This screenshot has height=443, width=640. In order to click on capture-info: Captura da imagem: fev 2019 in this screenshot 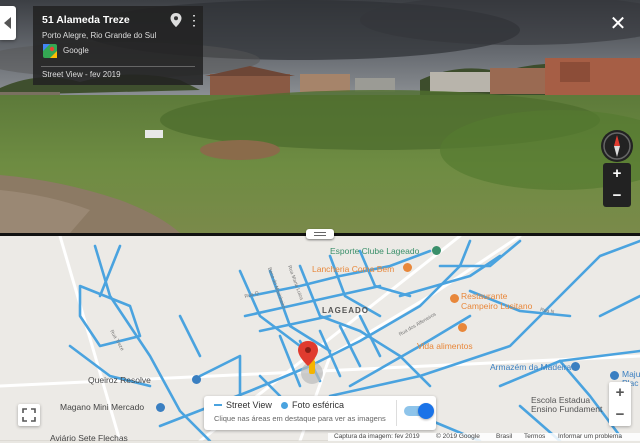, I will do `click(377, 436)`.